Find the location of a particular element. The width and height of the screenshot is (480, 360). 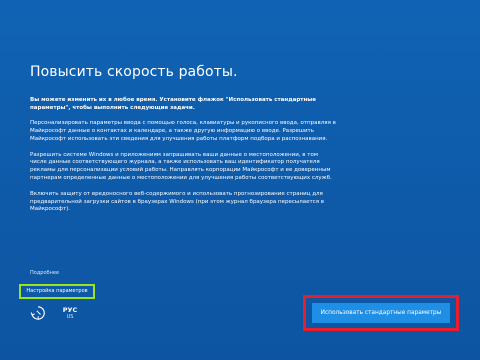

language-code: РУС is located at coordinates (70, 310).